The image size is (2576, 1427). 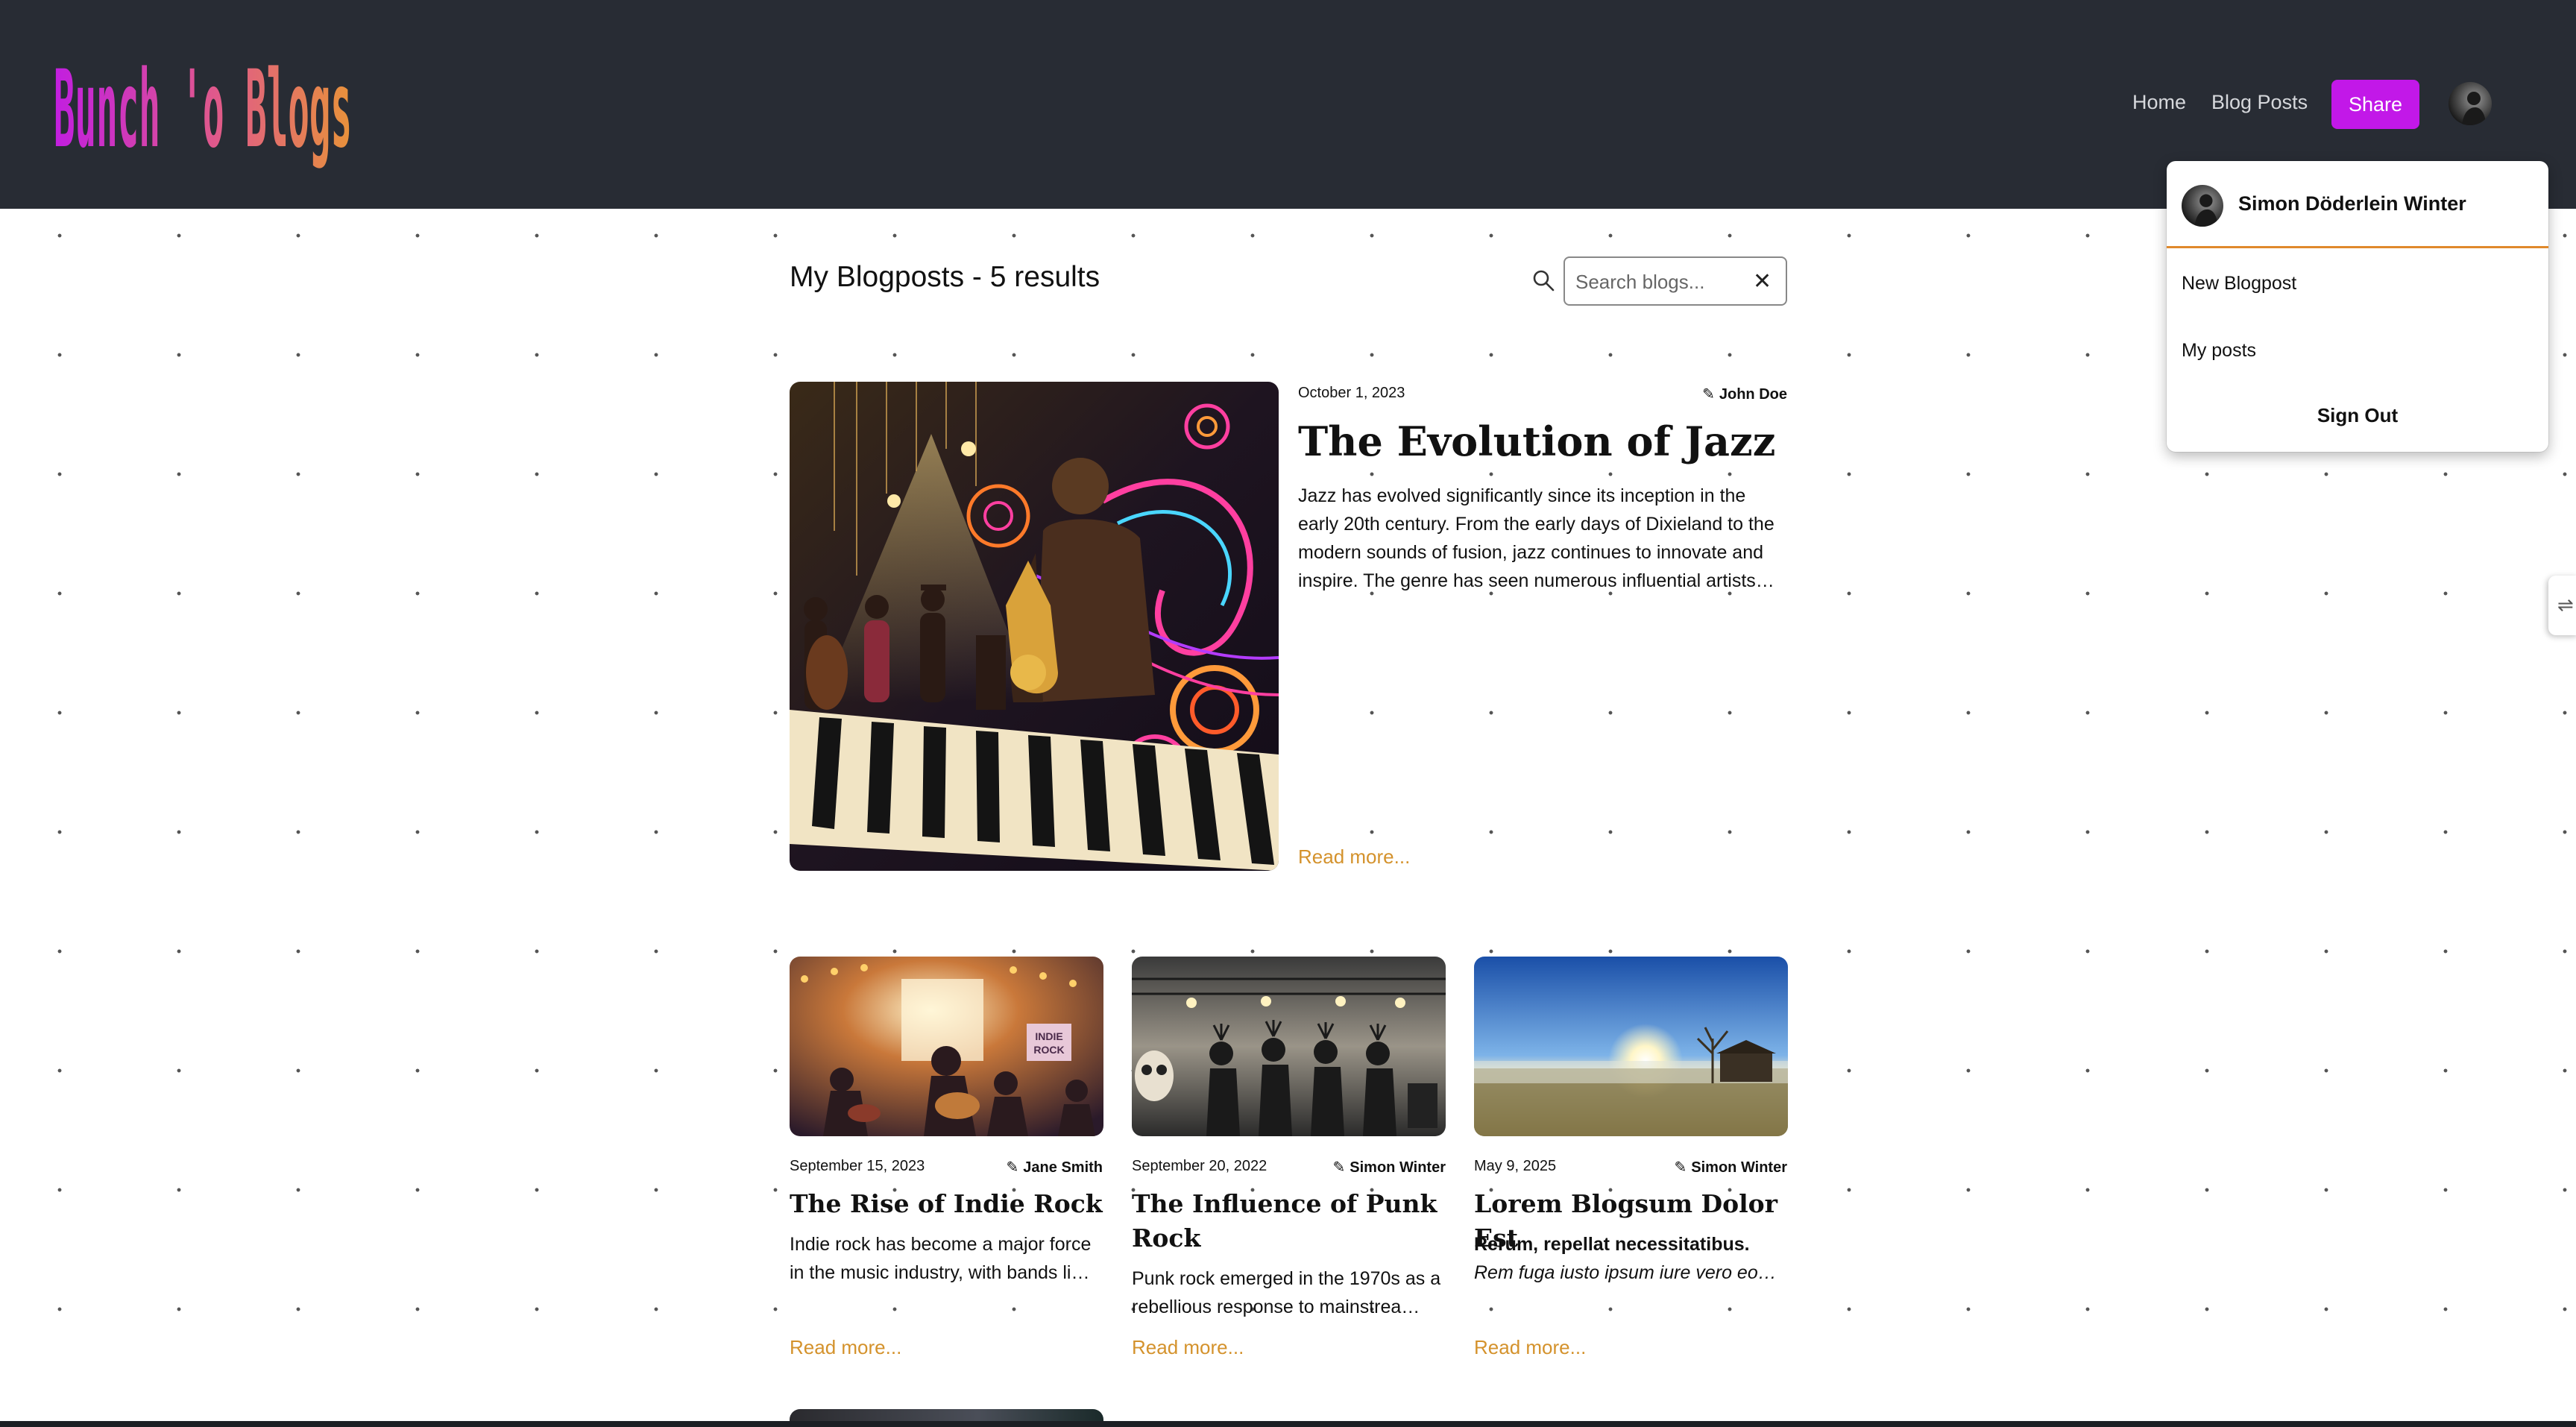 What do you see at coordinates (2239, 284) in the screenshot?
I see `menu-new-blogpost: New Blogpost` at bounding box center [2239, 284].